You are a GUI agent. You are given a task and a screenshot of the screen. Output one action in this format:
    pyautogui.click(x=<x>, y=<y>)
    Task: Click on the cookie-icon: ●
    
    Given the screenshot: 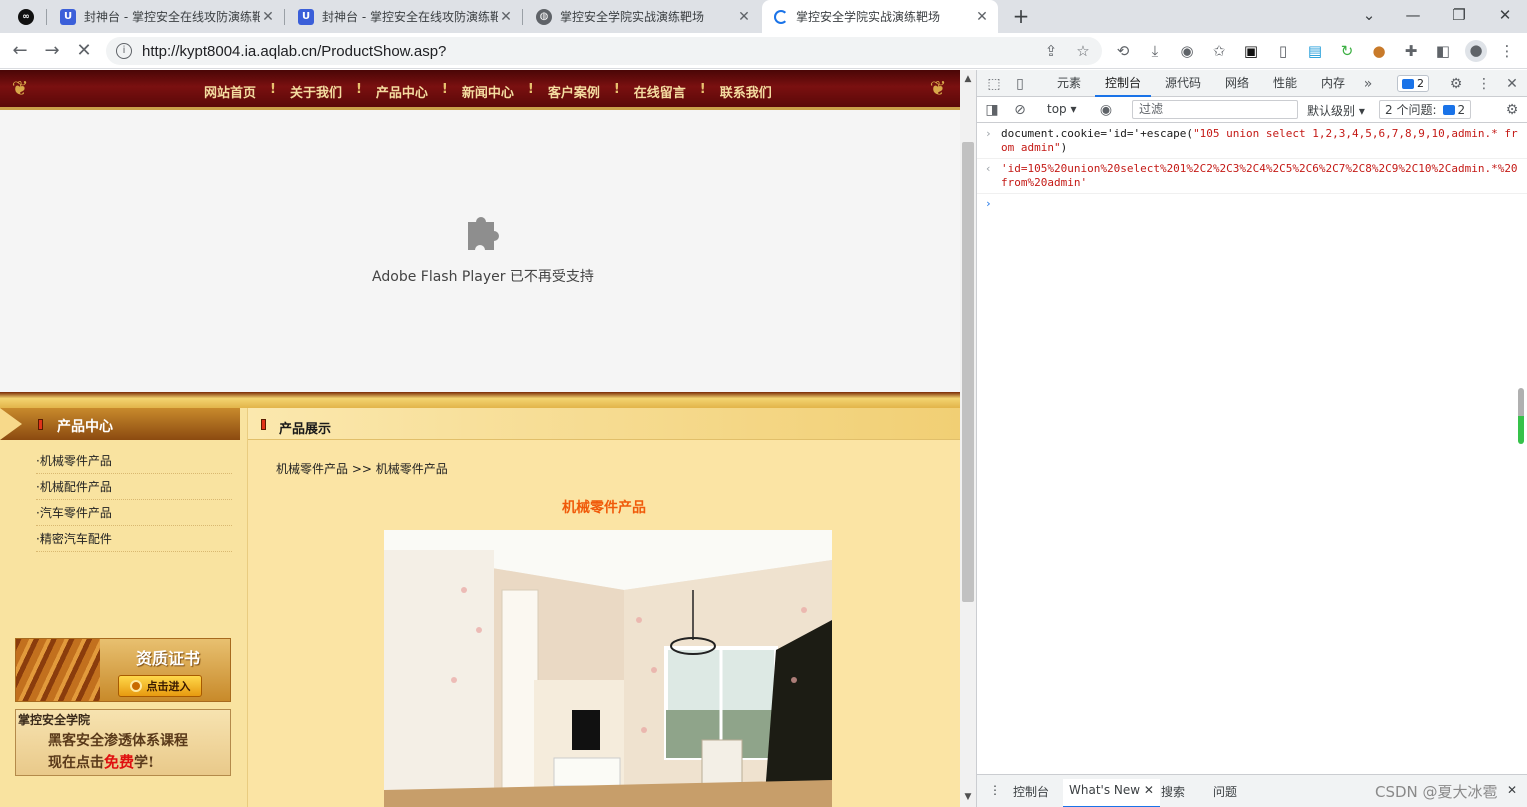 What is the action you would take?
    pyautogui.click(x=1379, y=51)
    